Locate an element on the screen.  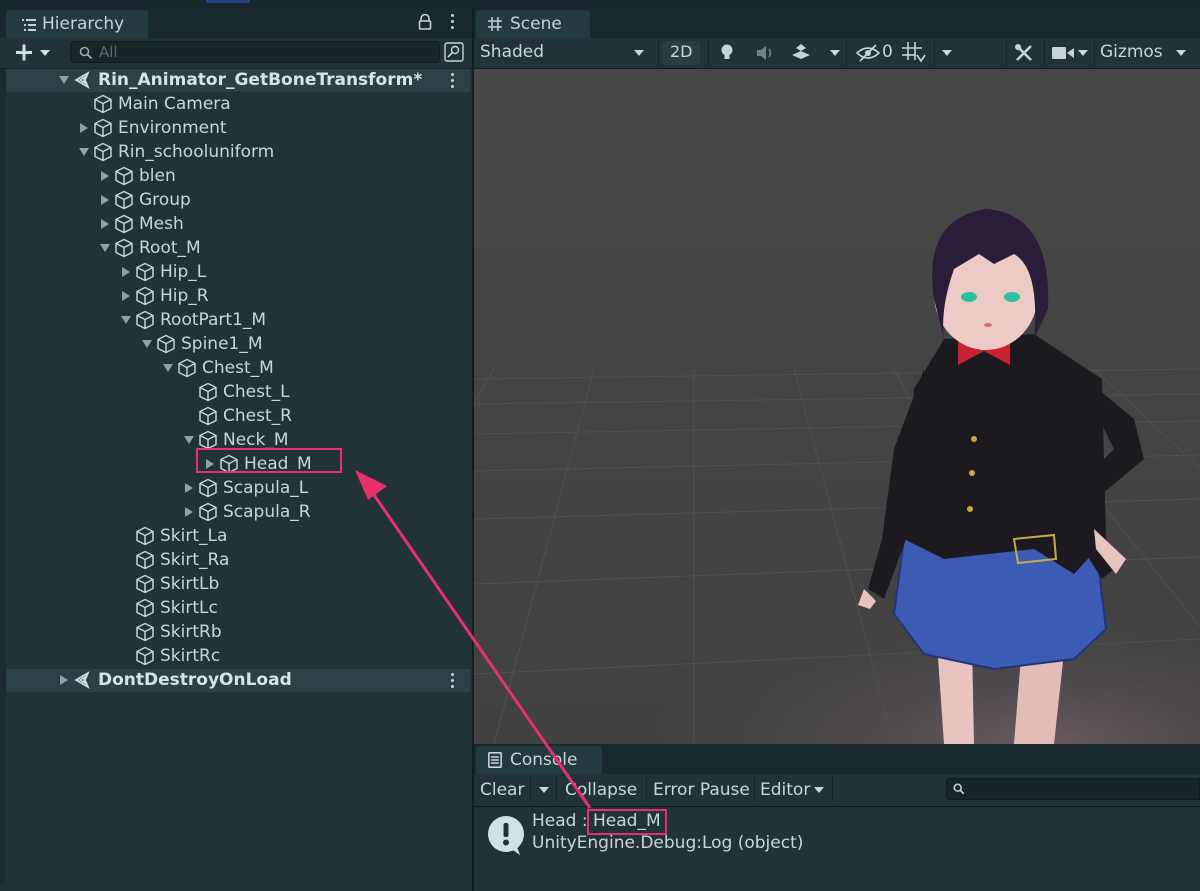
tab-console: Console is located at coordinates (539, 760).